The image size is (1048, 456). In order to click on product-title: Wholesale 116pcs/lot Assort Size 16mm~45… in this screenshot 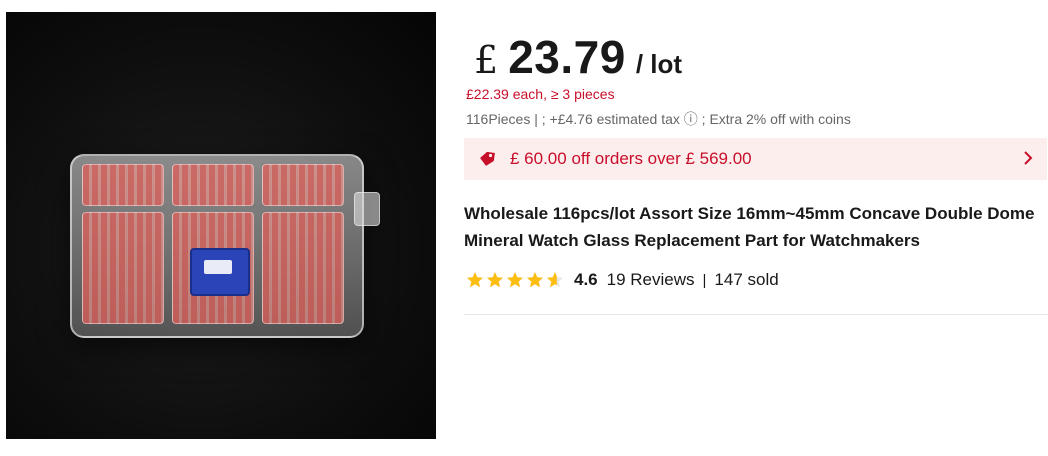, I will do `click(749, 227)`.